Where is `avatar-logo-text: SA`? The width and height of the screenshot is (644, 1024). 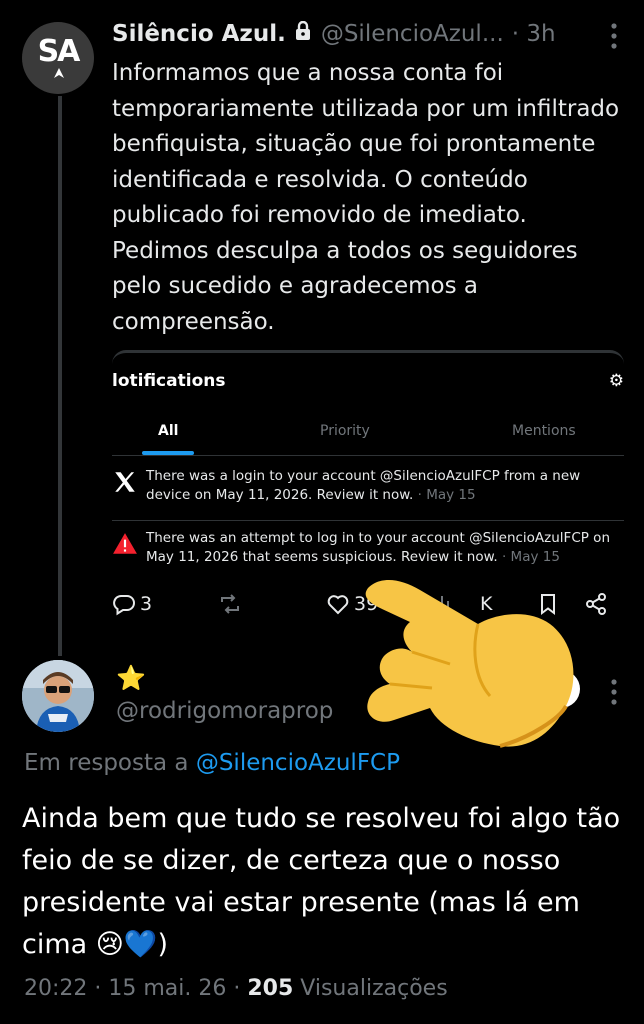
avatar-logo-text: SA is located at coordinates (59, 51).